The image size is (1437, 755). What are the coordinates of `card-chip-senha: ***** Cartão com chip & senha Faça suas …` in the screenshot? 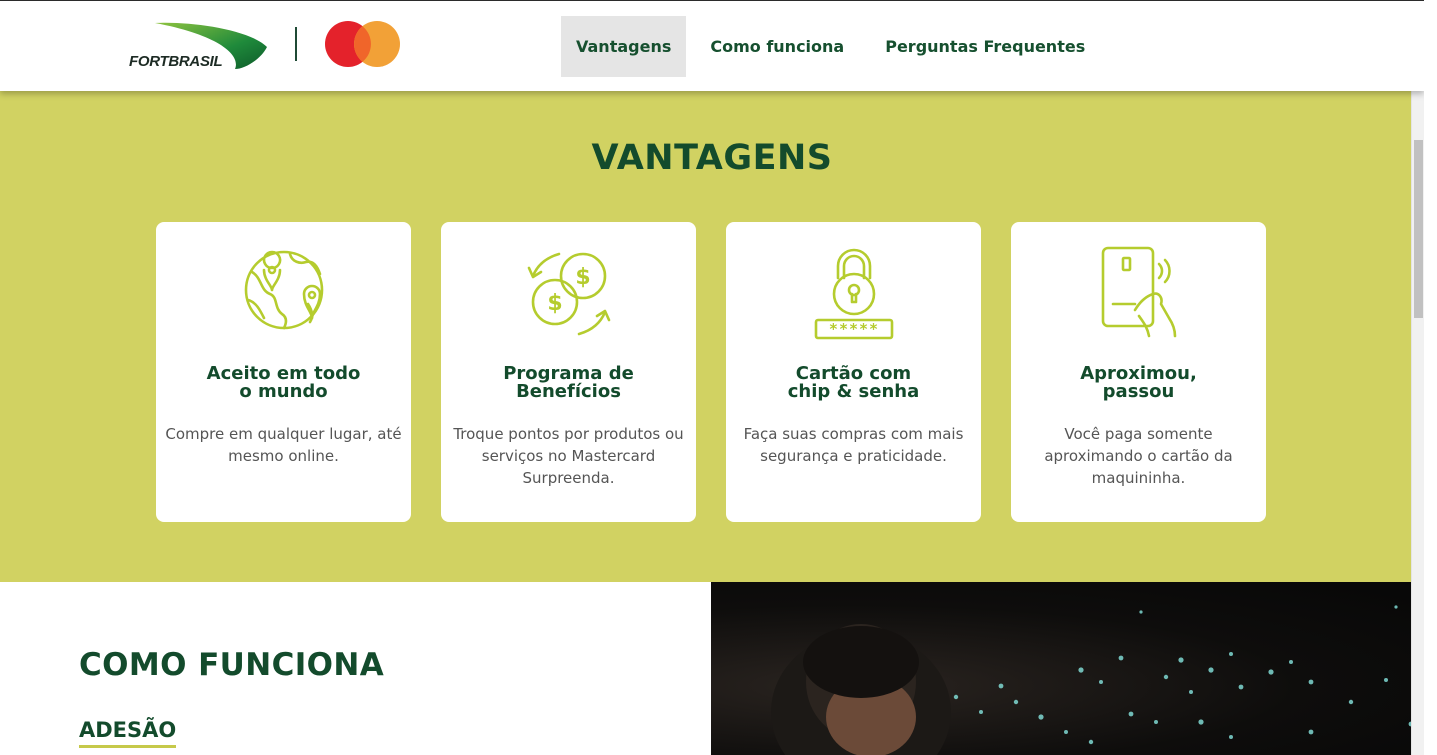 It's located at (853, 372).